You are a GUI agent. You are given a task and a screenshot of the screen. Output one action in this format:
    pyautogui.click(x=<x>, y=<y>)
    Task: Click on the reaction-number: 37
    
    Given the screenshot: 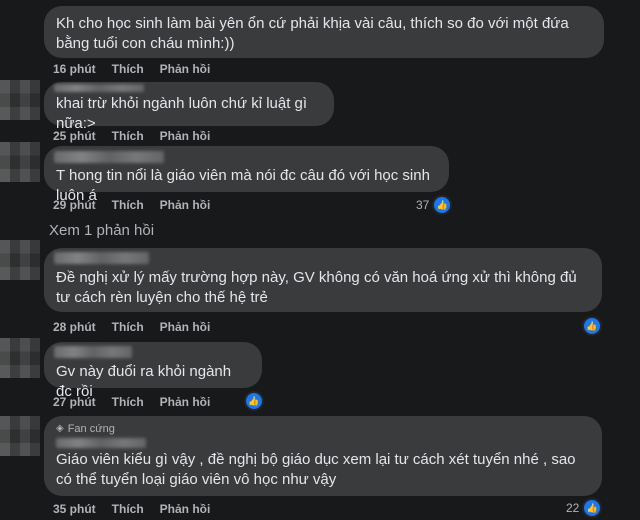 What is the action you would take?
    pyautogui.click(x=423, y=205)
    